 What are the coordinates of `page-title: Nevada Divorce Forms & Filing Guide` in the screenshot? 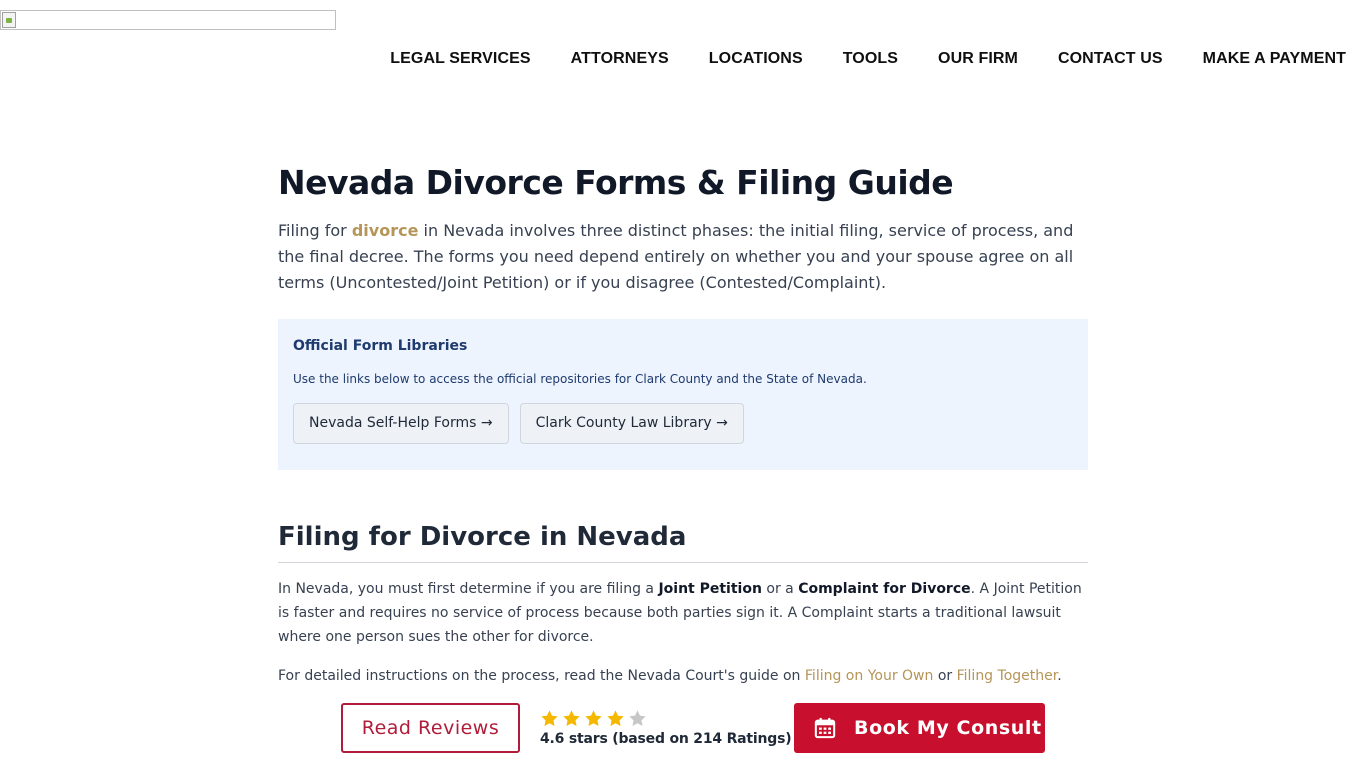 It's located at (616, 182).